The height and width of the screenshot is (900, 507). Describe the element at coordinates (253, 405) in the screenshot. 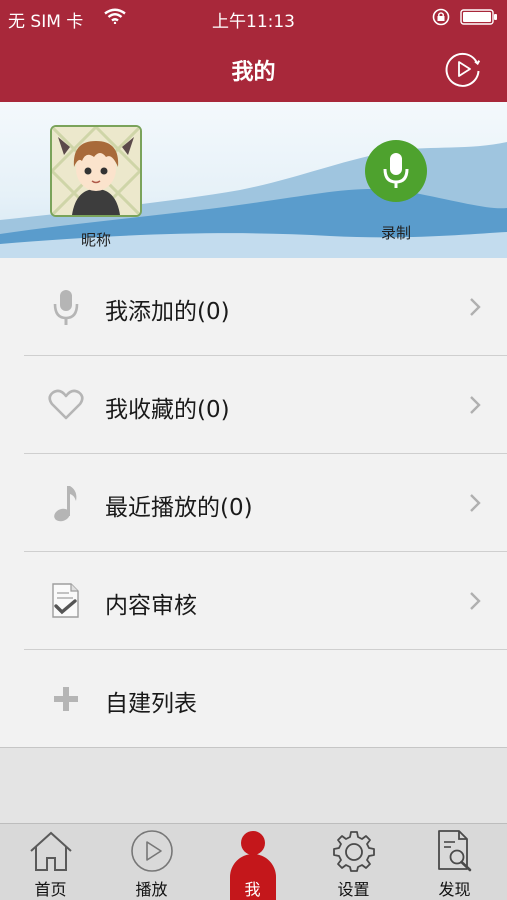

I see `menu-item-favorites: 我收藏的(0)` at that location.